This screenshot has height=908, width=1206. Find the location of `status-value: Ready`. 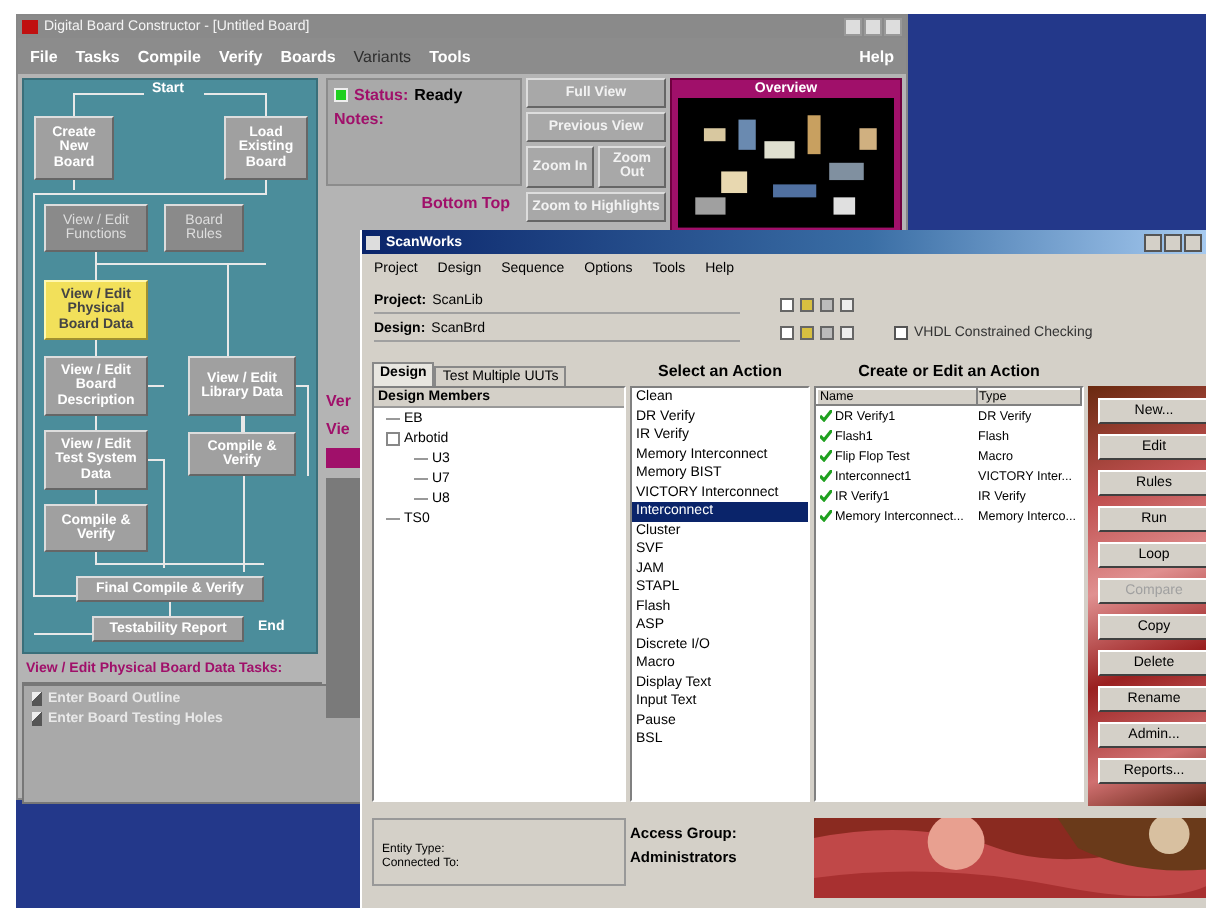

status-value: Ready is located at coordinates (438, 95).